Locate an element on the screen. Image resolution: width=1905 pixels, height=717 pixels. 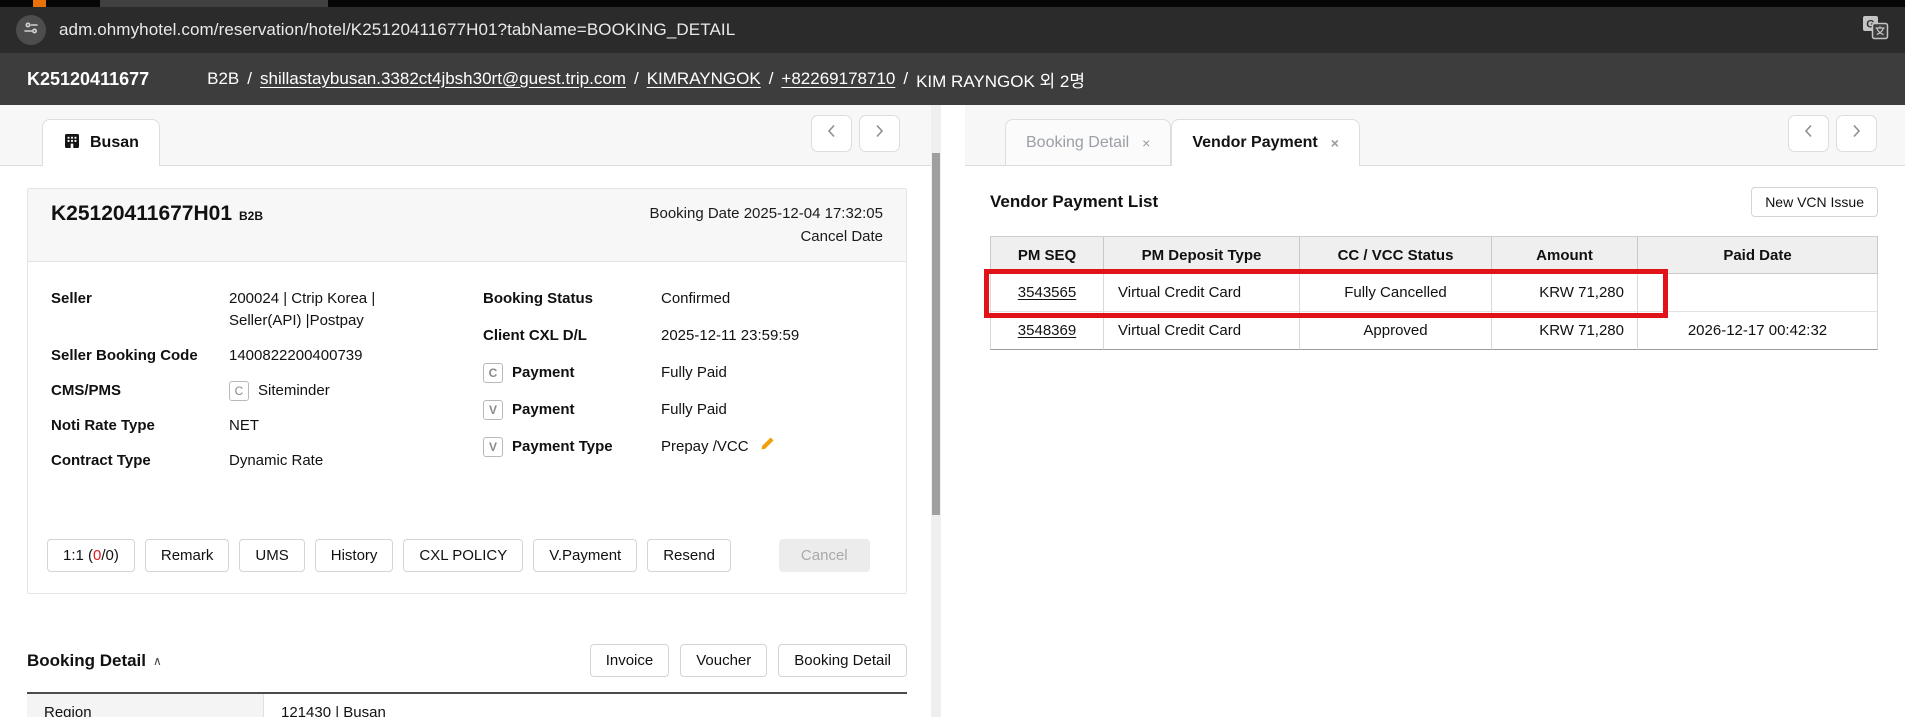
guest-phone-link: +82269178710 is located at coordinates (838, 79).